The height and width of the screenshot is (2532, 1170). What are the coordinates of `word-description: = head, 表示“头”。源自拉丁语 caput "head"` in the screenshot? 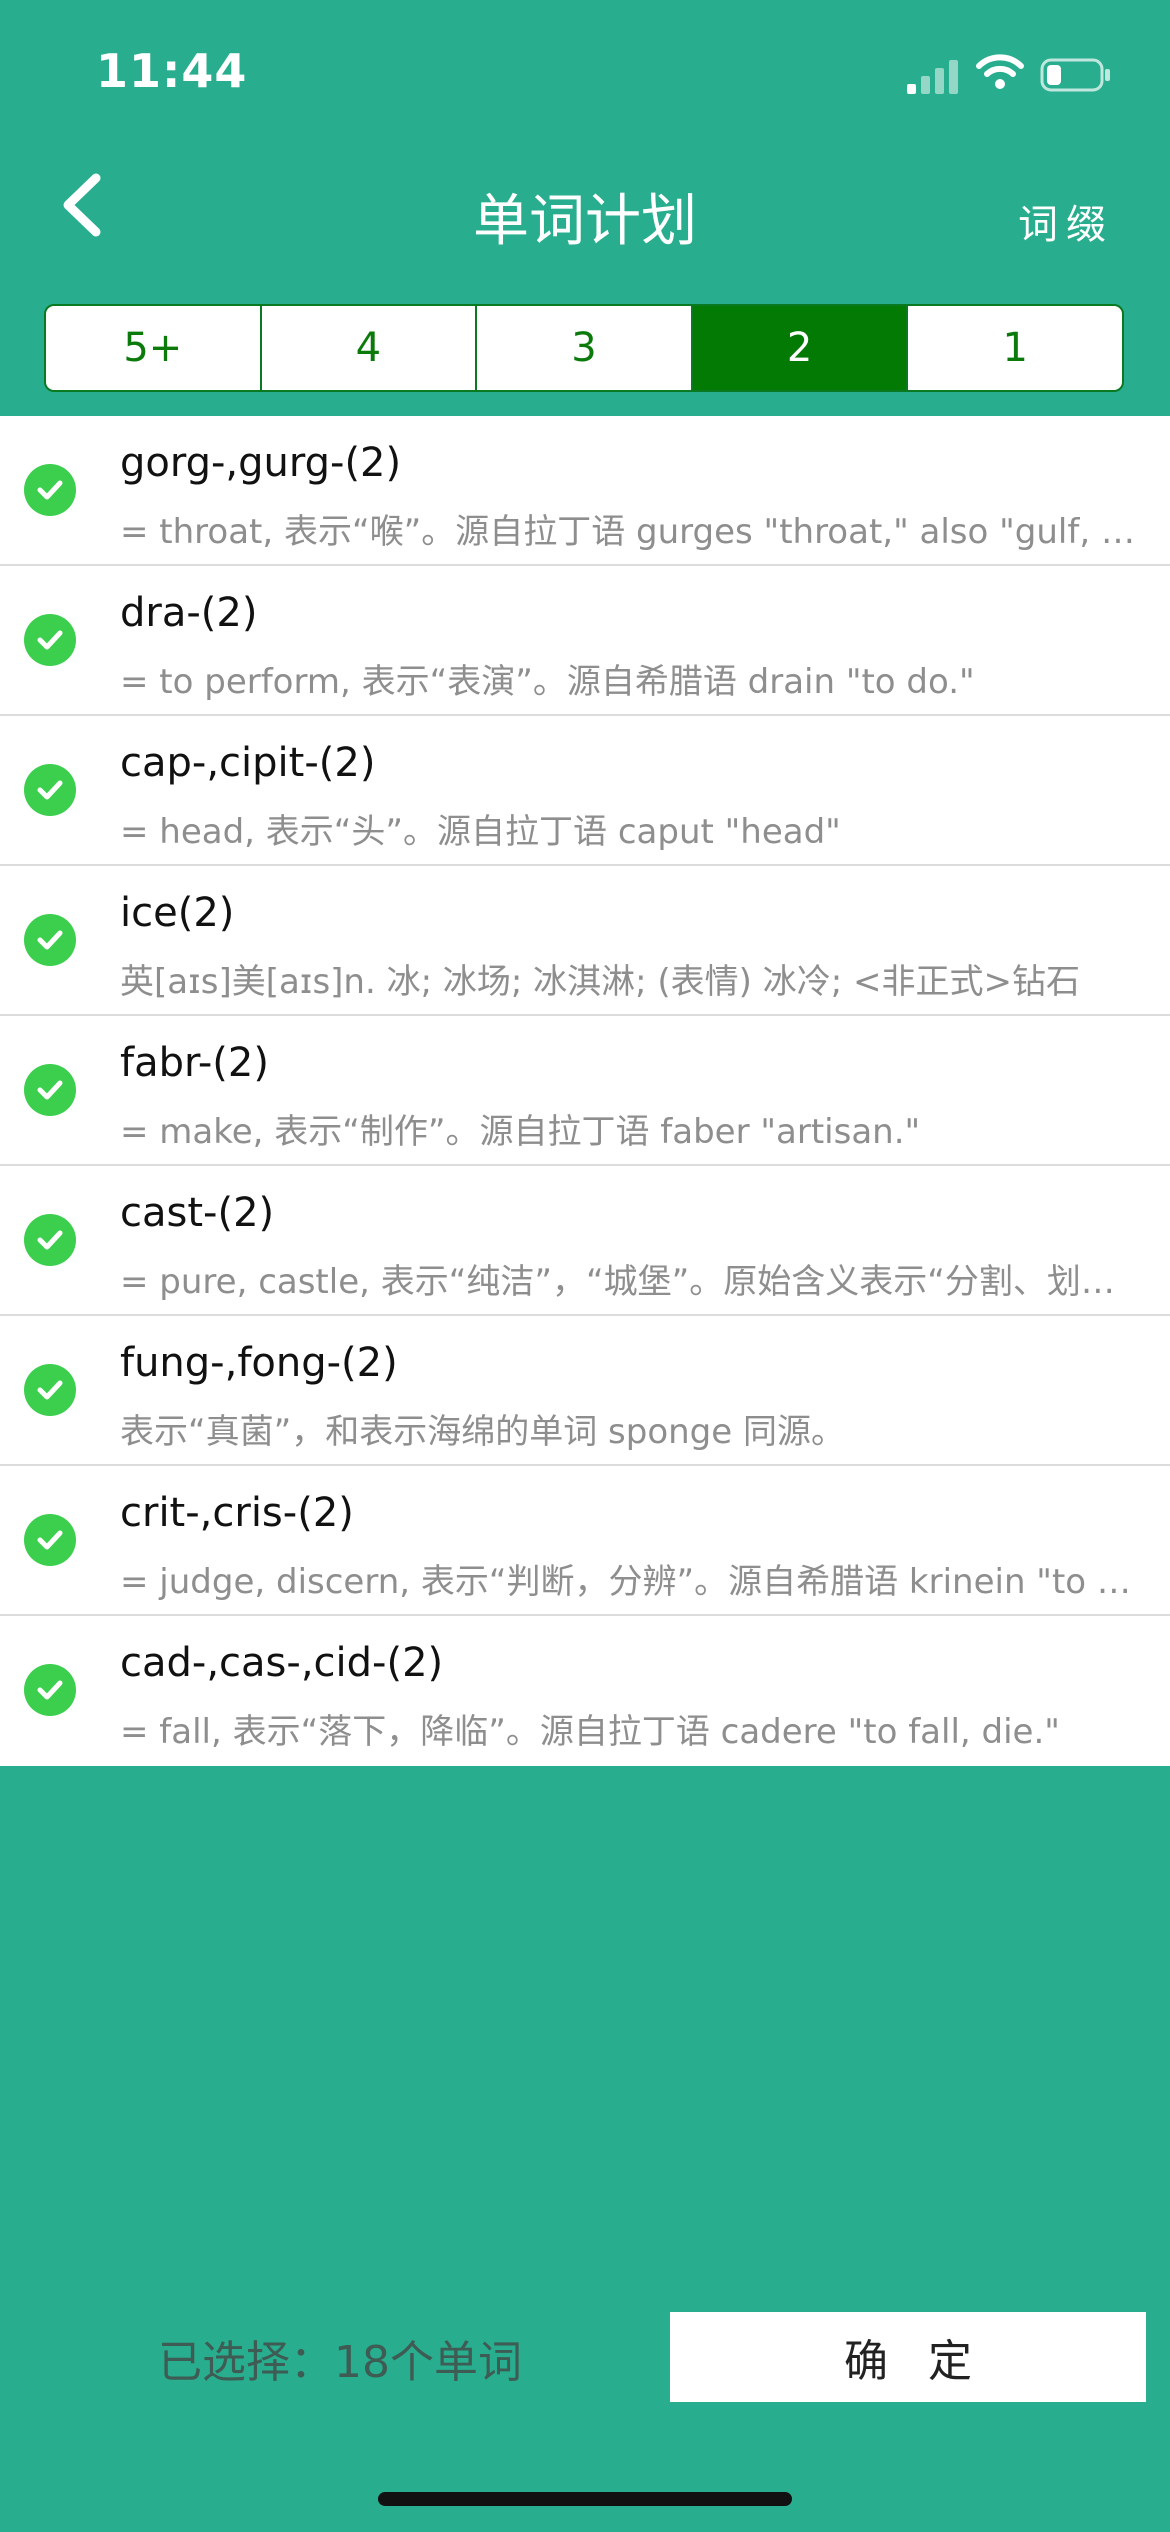 It's located at (480, 832).